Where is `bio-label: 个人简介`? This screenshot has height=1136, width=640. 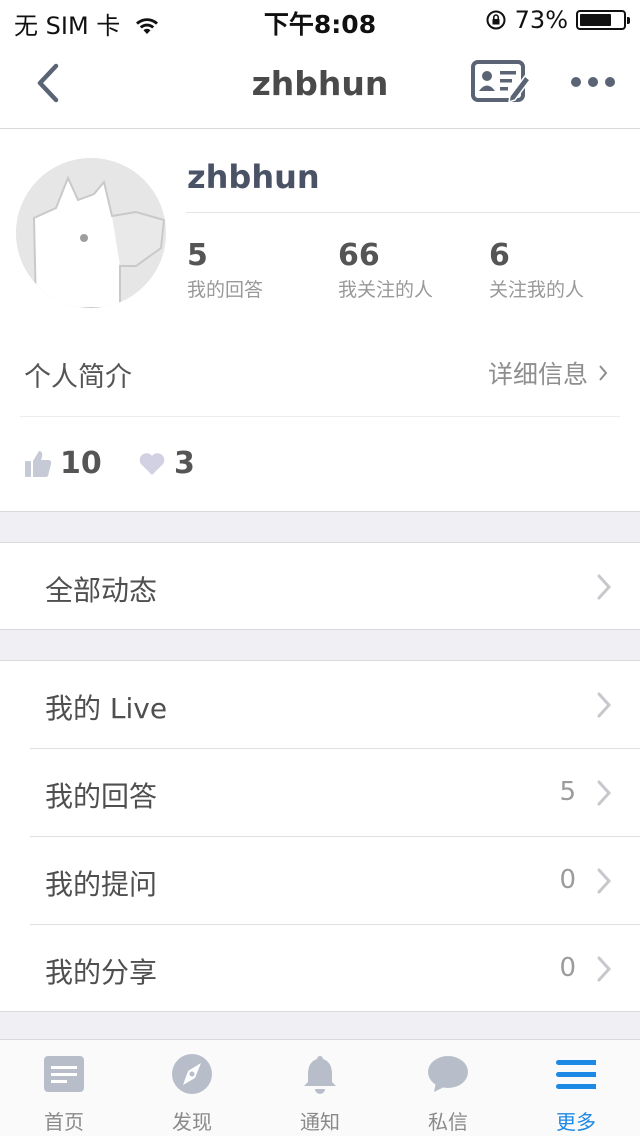
bio-label: 个人简介 is located at coordinates (78, 377).